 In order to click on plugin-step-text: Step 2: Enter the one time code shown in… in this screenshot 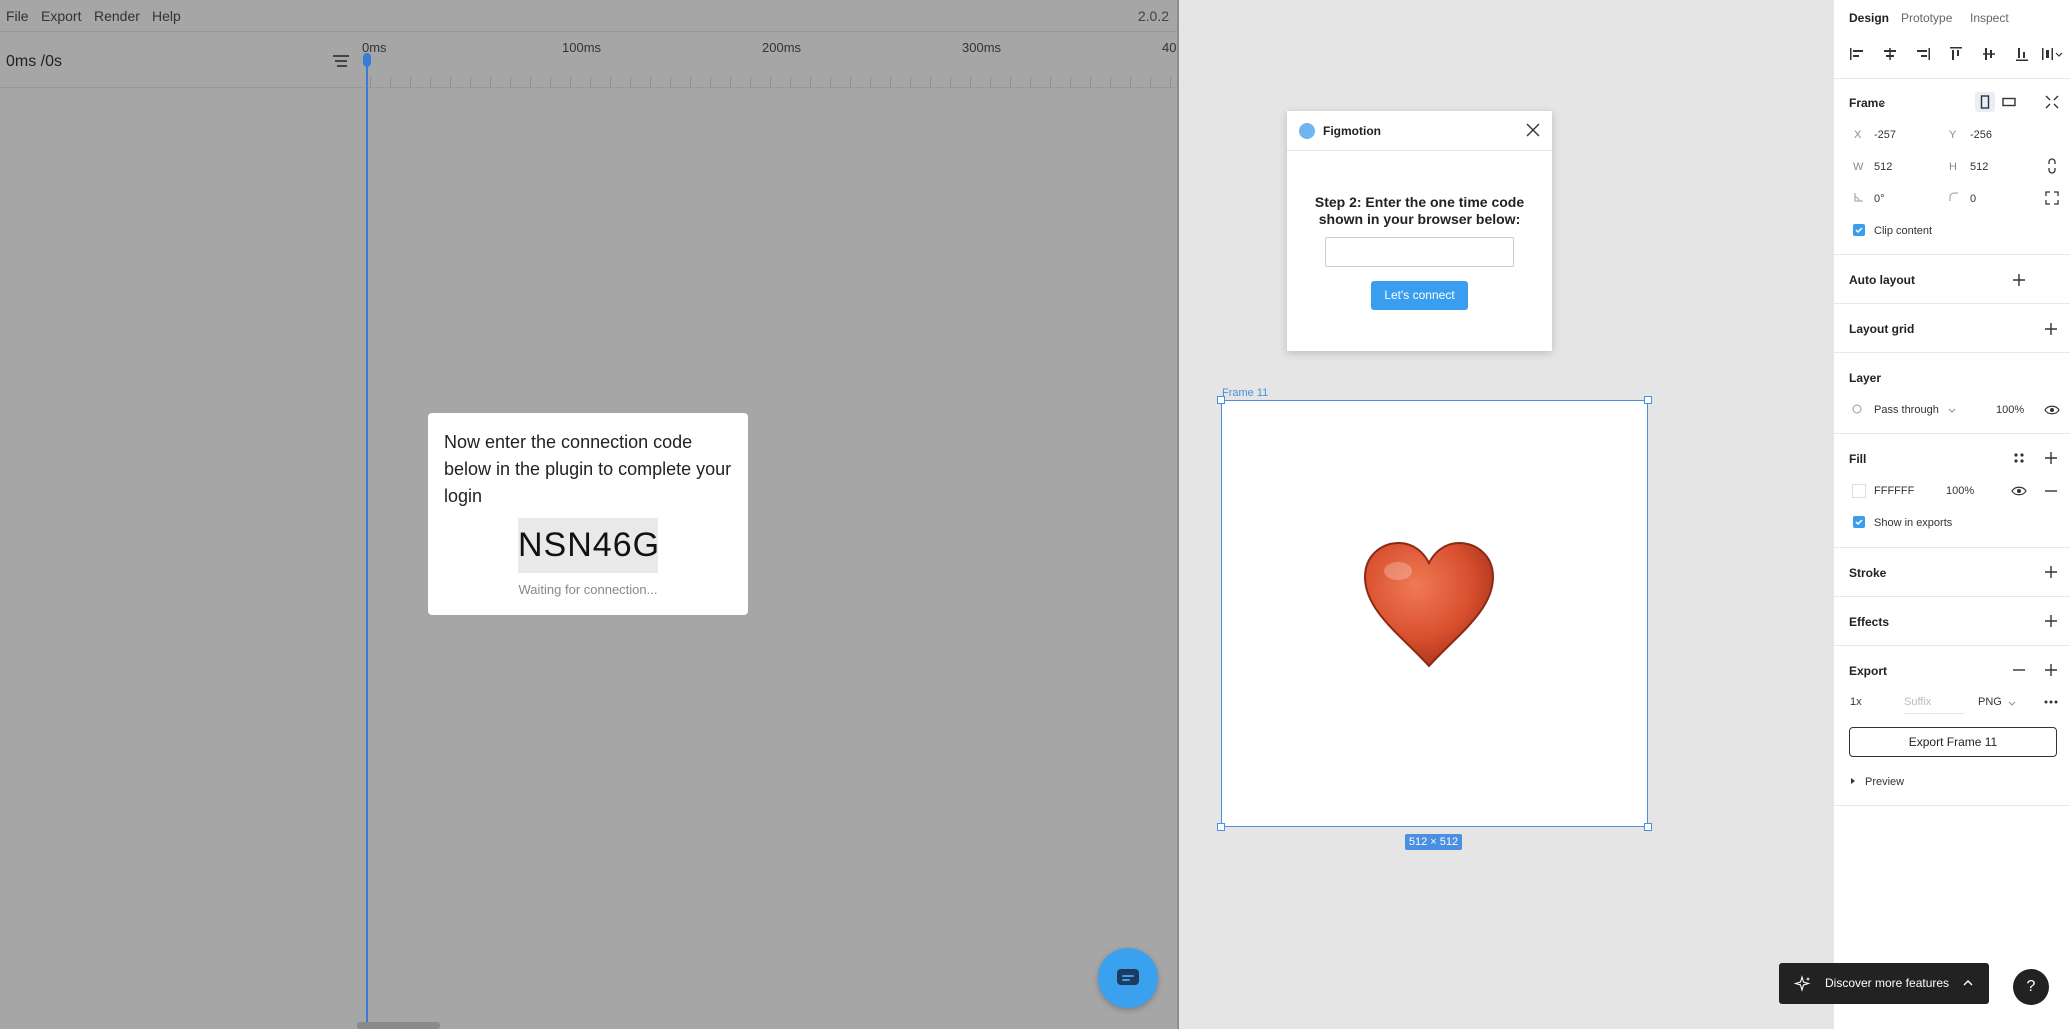, I will do `click(1419, 210)`.